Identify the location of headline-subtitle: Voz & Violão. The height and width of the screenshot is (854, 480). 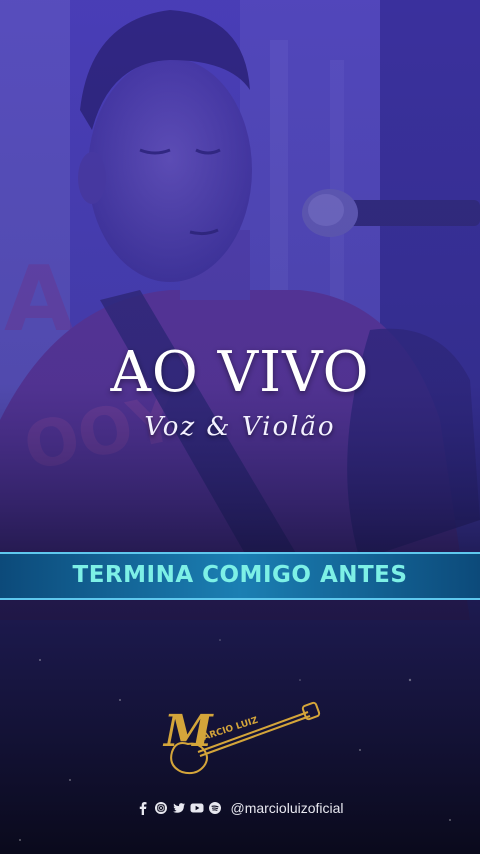
(240, 427).